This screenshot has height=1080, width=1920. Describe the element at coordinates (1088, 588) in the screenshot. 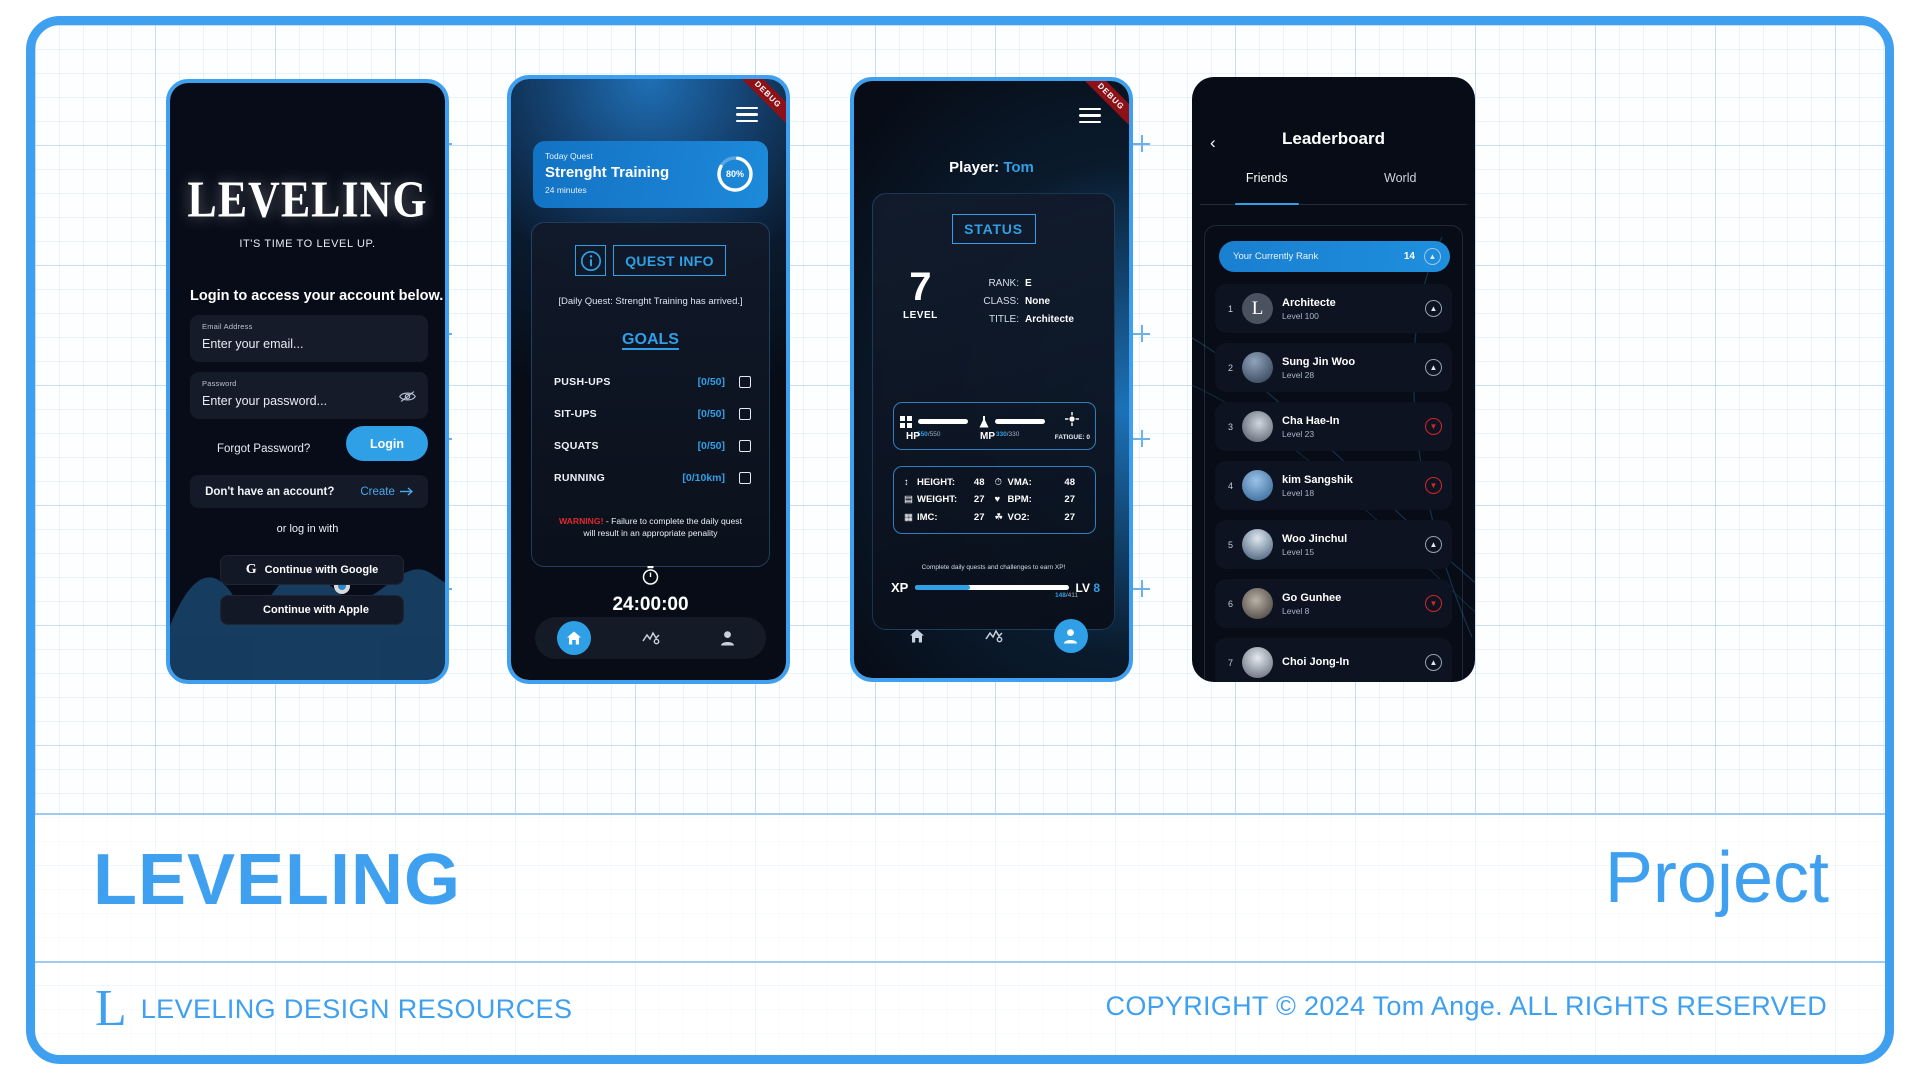

I see `xp-level: LV 8` at that location.